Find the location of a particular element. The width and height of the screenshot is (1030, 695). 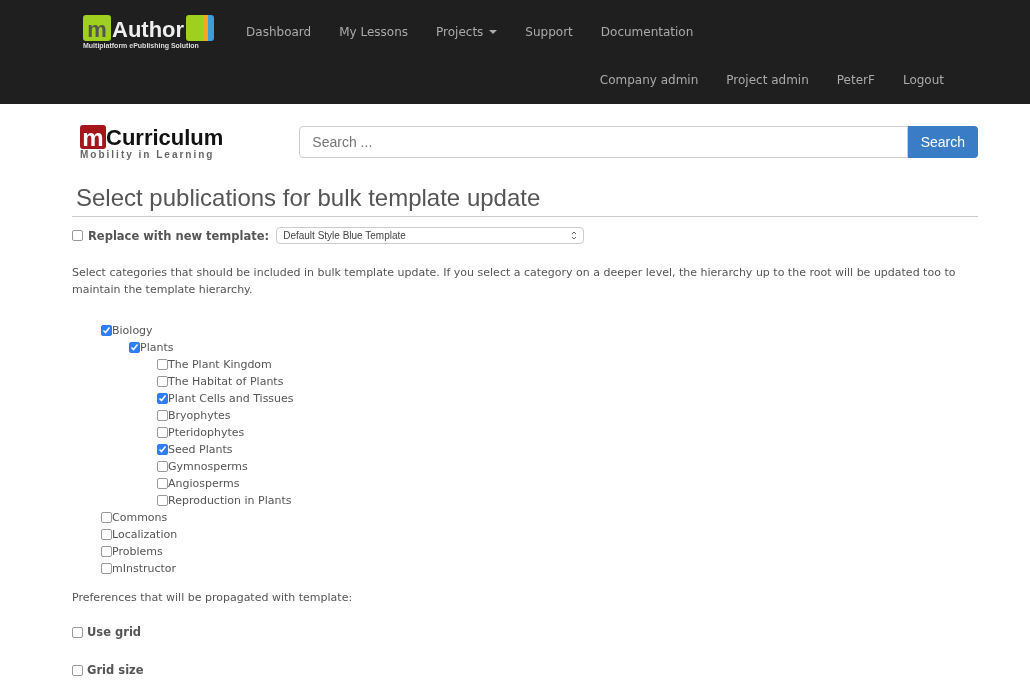

logo-tagline: Mobility in Learning is located at coordinates (148, 154).